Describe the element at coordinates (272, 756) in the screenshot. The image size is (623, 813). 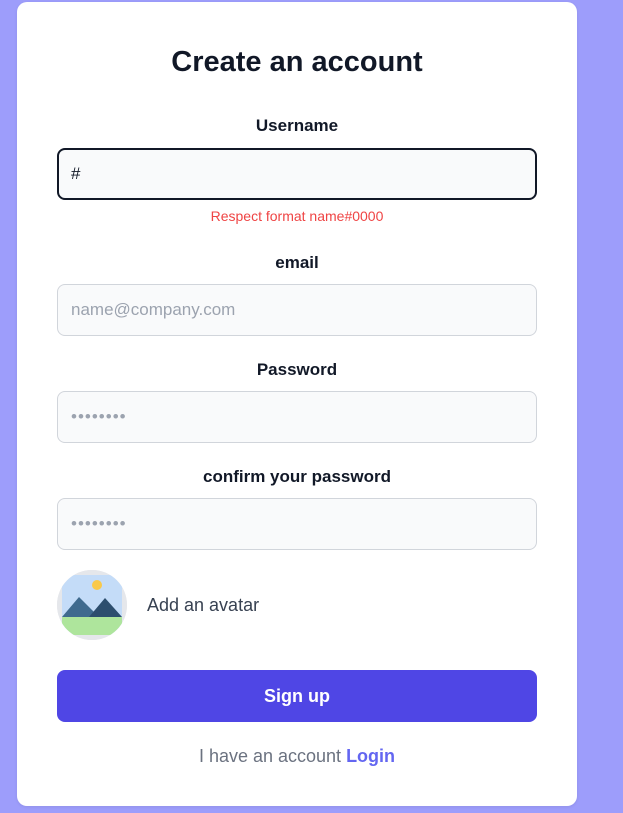
I see `login-prompt-text: I have an account` at that location.